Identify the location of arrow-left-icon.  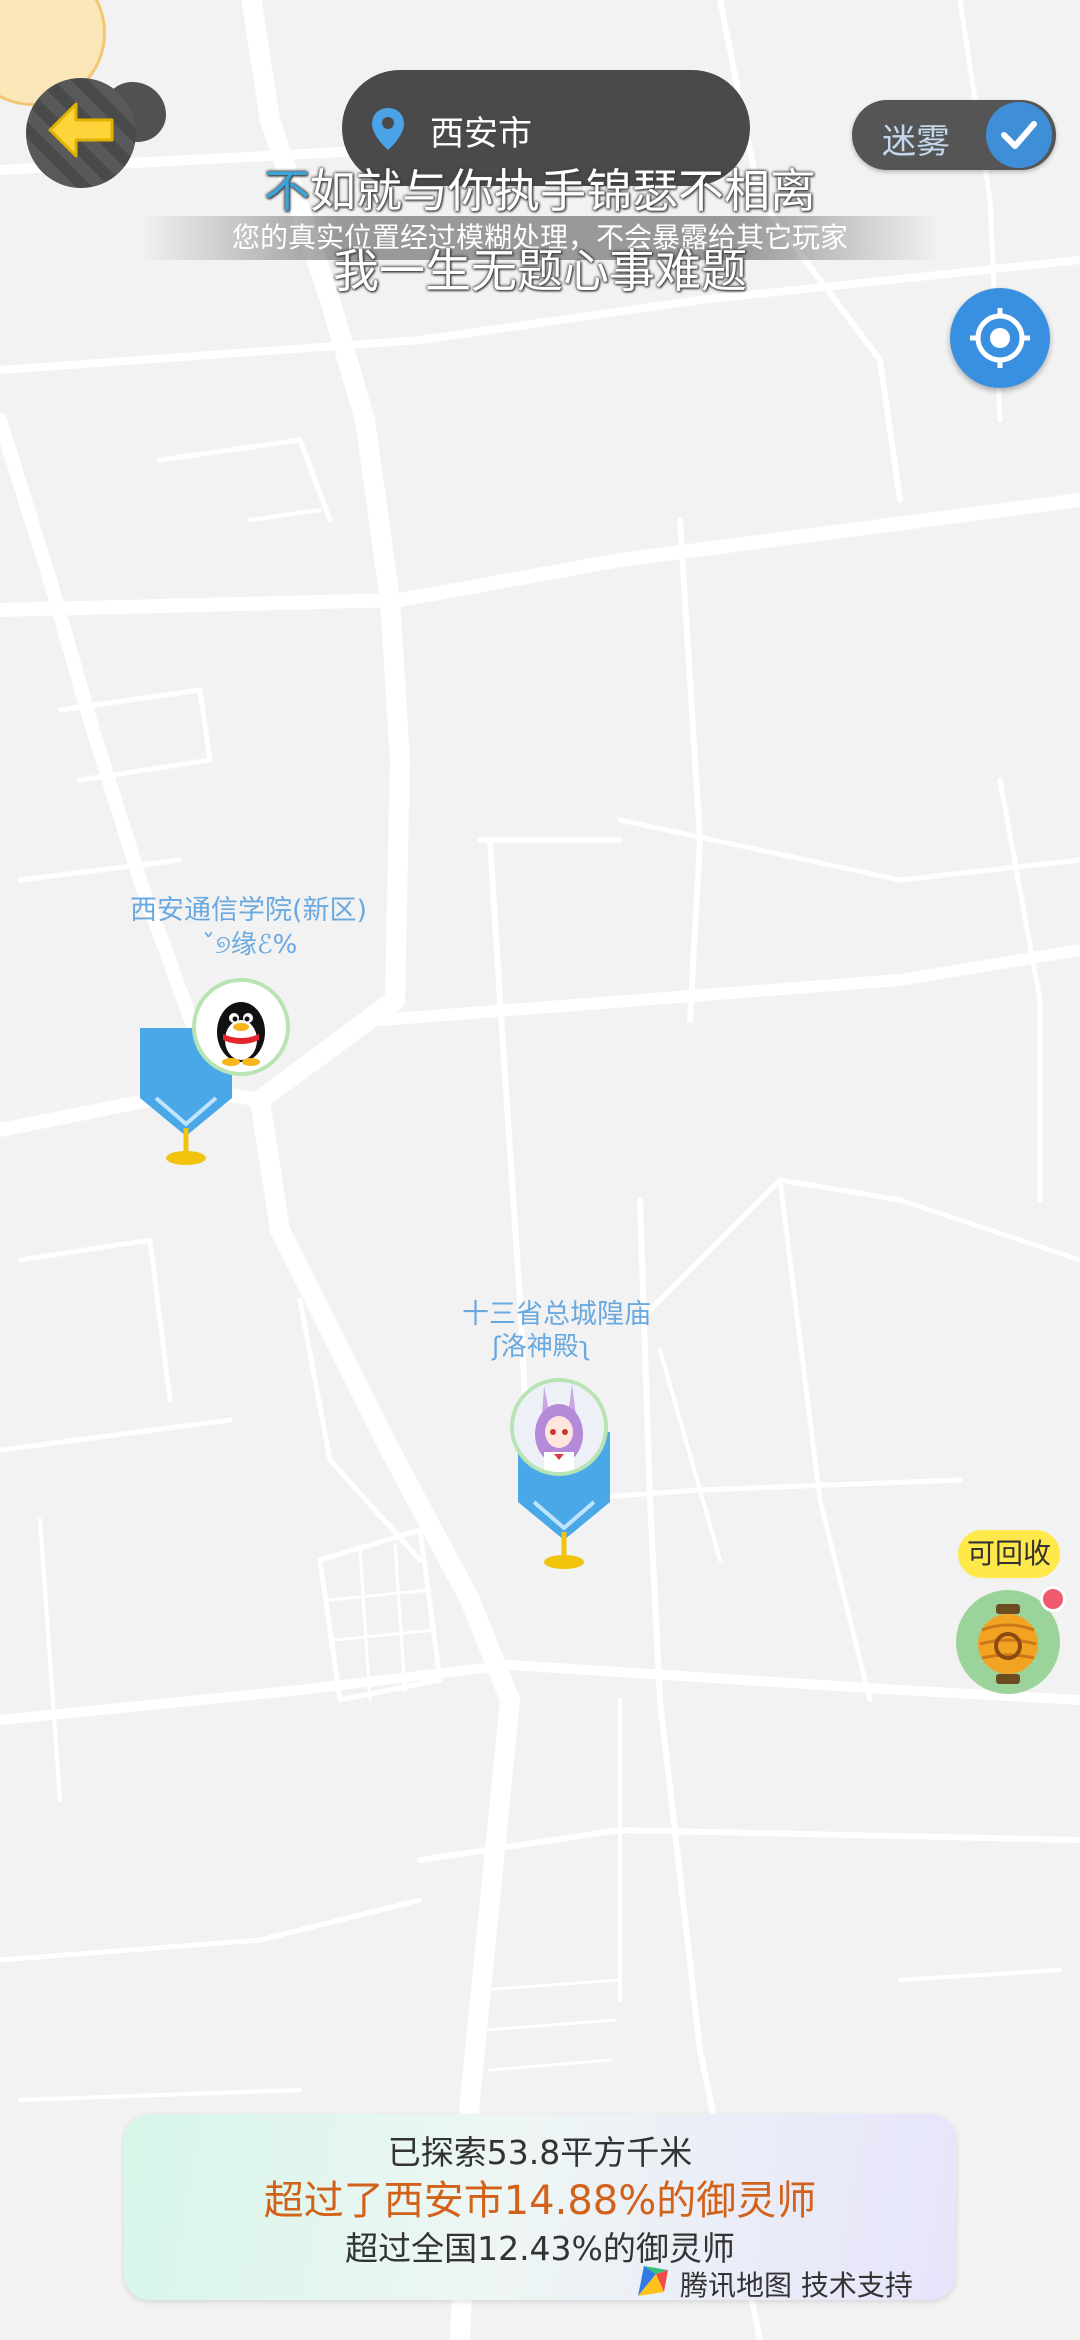
(81, 130).